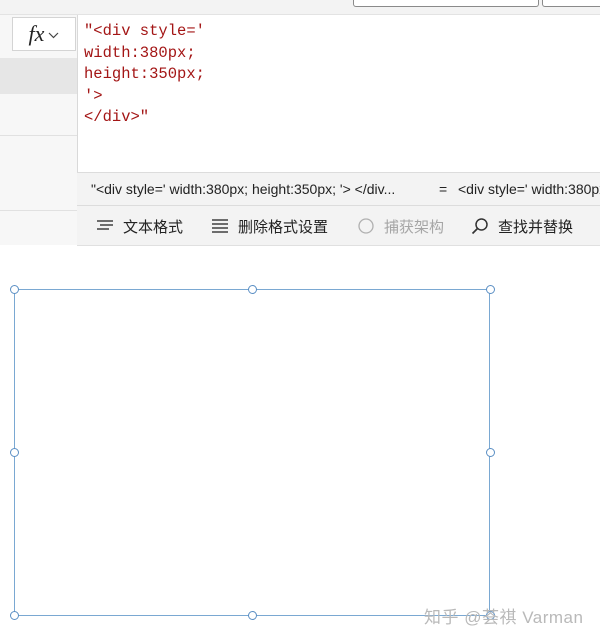 This screenshot has height=639, width=600. I want to click on resize-handle-right, so click(490, 452).